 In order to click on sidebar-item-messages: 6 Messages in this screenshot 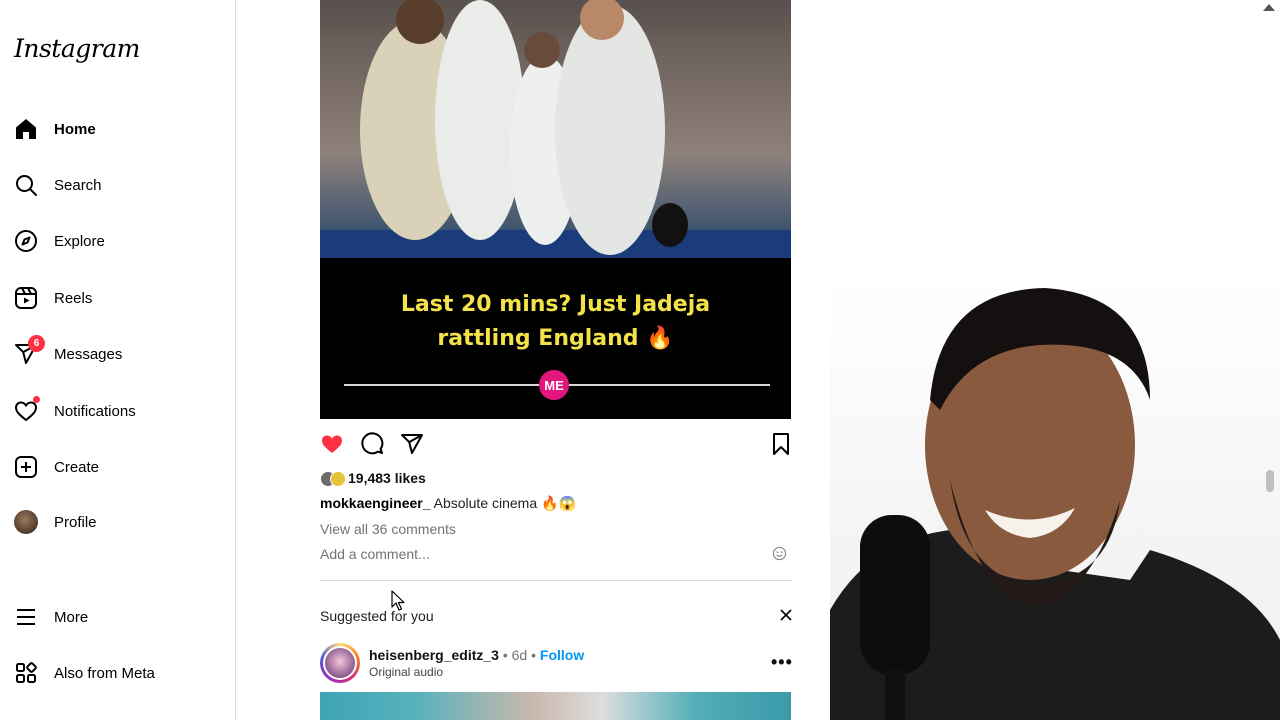, I will do `click(67, 354)`.